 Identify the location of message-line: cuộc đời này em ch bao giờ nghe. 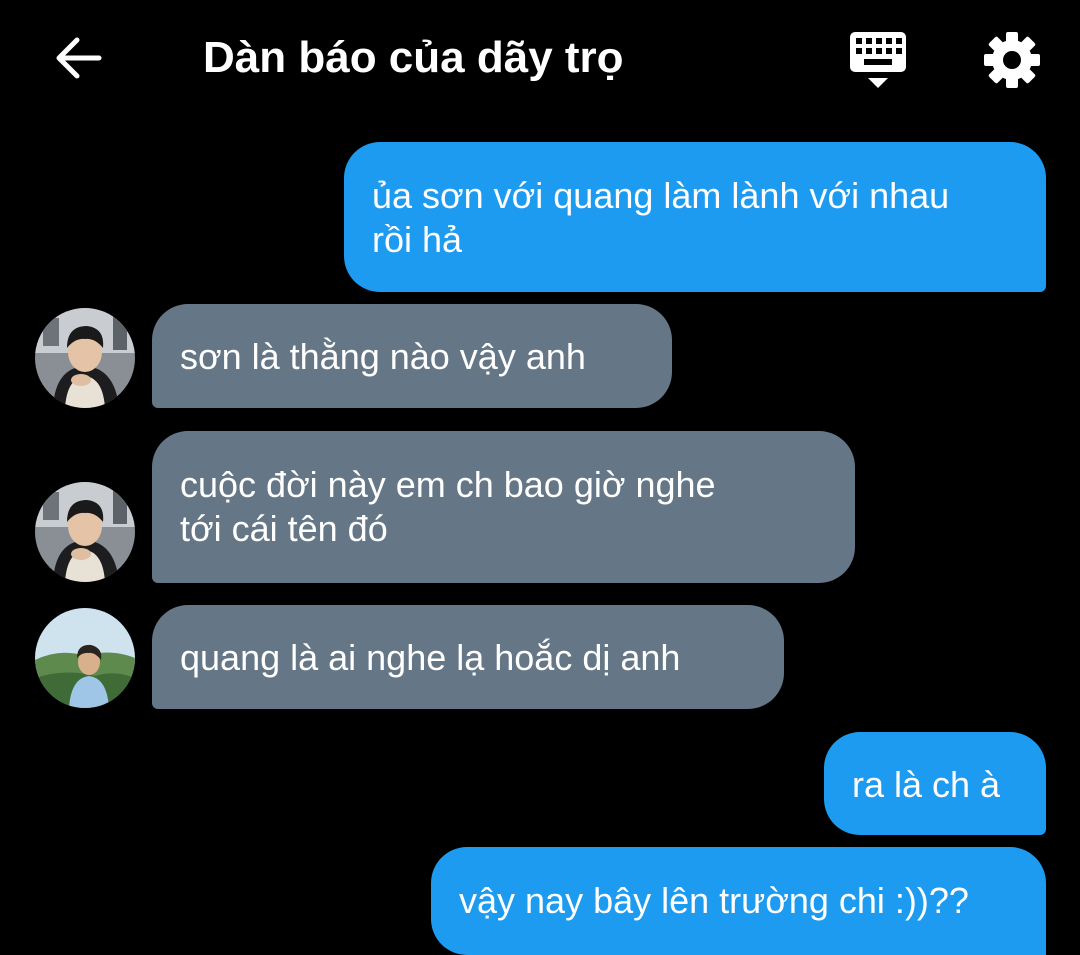
(448, 484).